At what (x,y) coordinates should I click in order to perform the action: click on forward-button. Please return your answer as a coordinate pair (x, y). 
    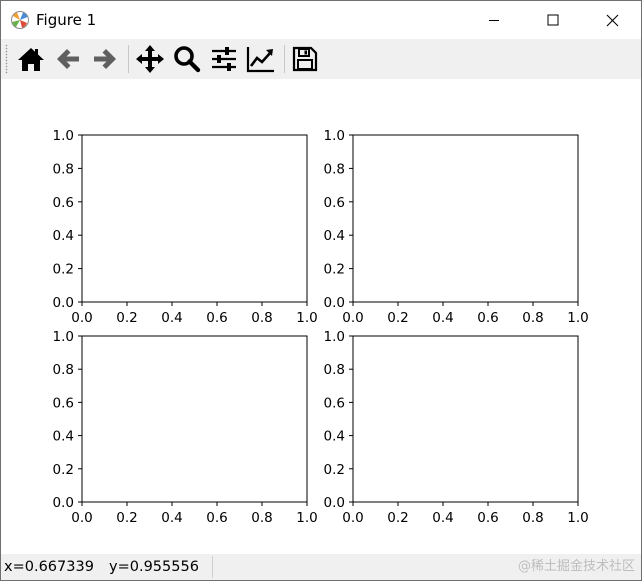
    Looking at the image, I should click on (105, 59).